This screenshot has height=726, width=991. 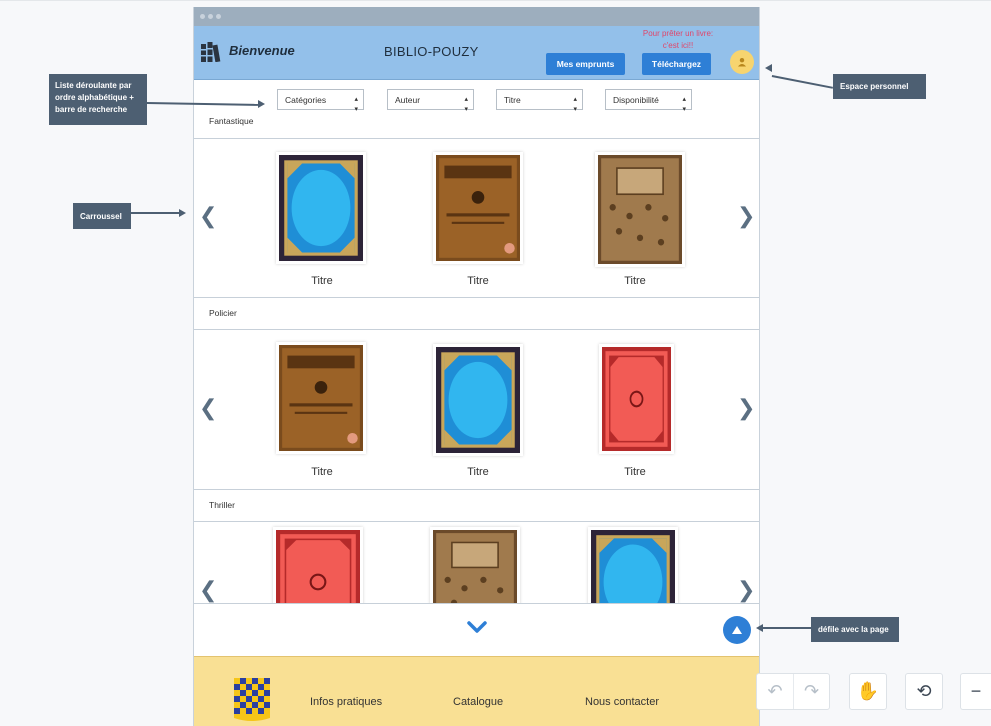 What do you see at coordinates (306, 99) in the screenshot?
I see `categories-select-label: Catégories` at bounding box center [306, 99].